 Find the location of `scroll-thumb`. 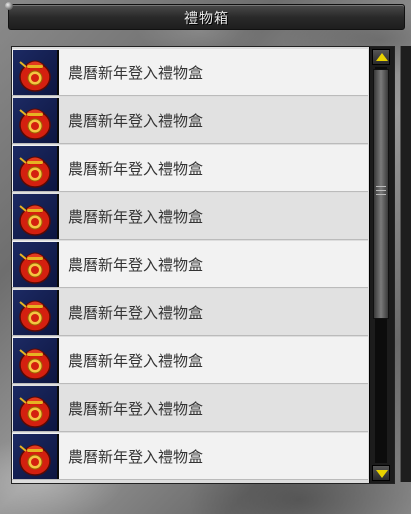

scroll-thumb is located at coordinates (381, 194).